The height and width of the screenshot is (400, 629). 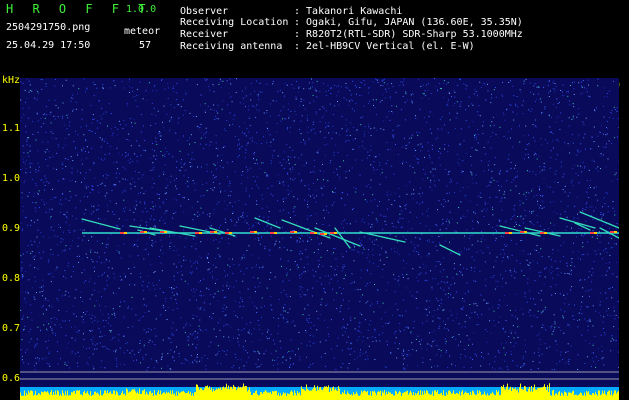 I want to click on meteor-count-label: meteor, so click(x=142, y=31).